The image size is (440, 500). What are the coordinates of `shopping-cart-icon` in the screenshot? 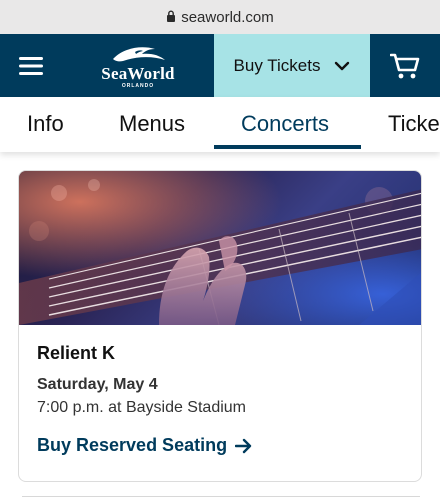 It's located at (405, 65).